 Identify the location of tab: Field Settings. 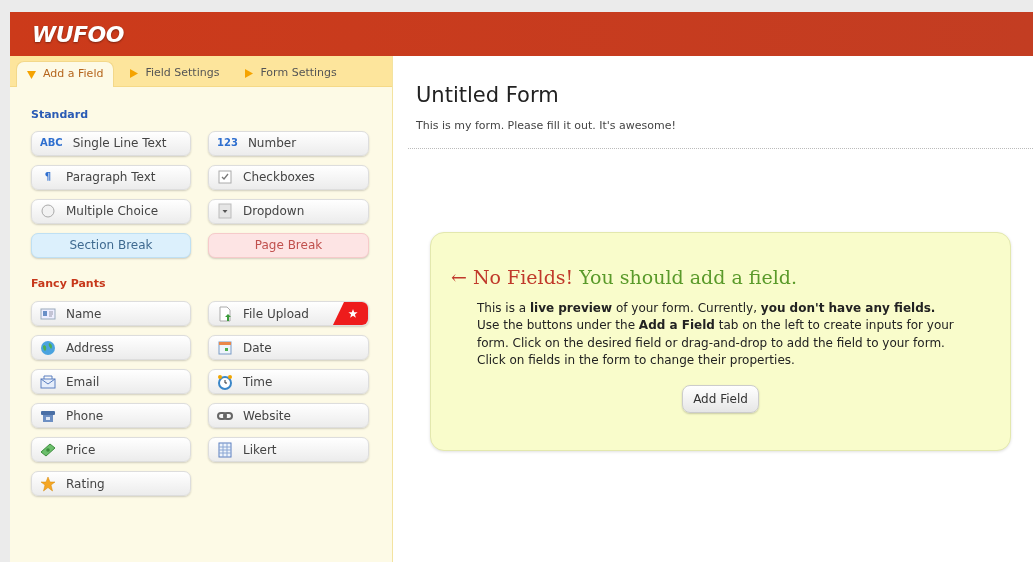
(175, 73).